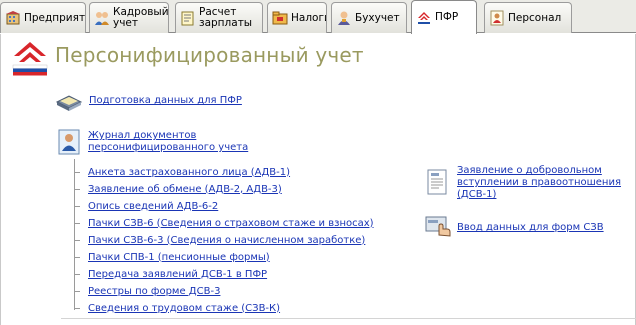 The image size is (636, 325). I want to click on list-item: Сведения о трудовом стаже (СЗВ-К), so click(176, 308).